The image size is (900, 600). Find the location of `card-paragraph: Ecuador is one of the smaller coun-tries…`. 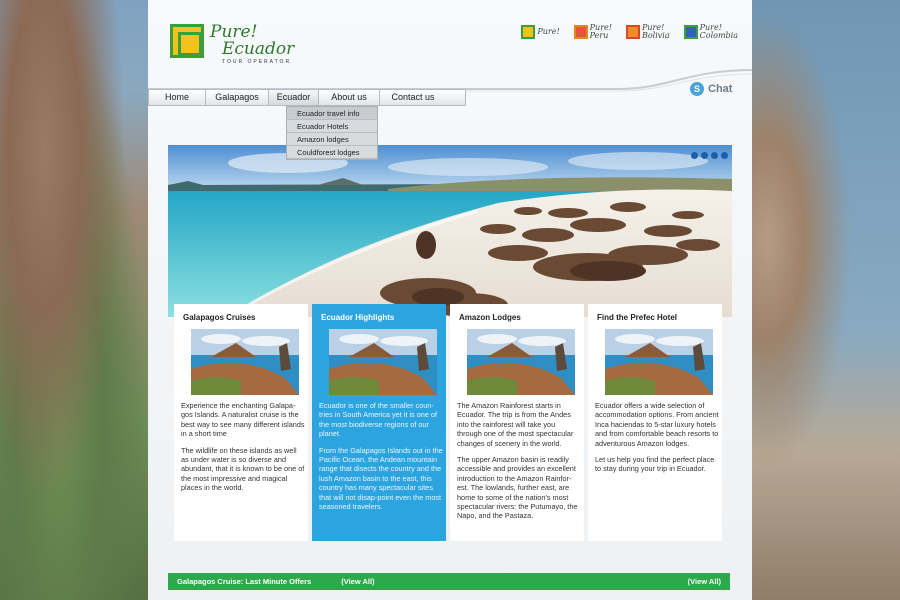

card-paragraph: Ecuador is one of the smaller coun-tries… is located at coordinates (378, 420).